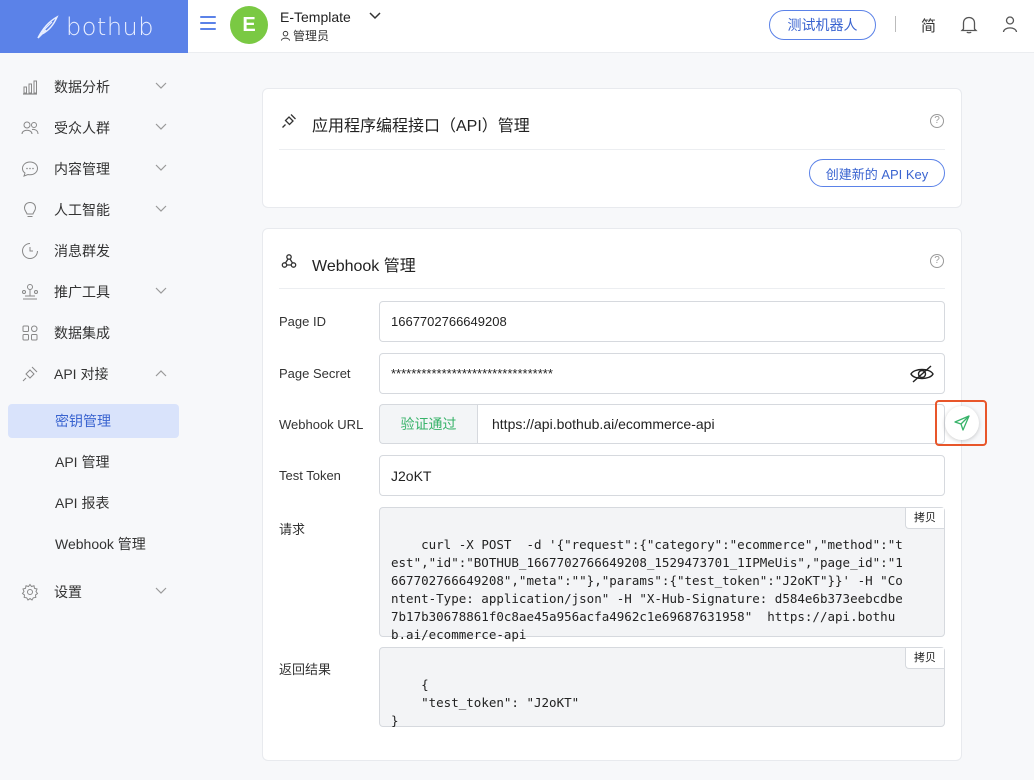  What do you see at coordinates (83, 421) in the screenshot?
I see `sidebar-subitem-label: 密钥管理` at bounding box center [83, 421].